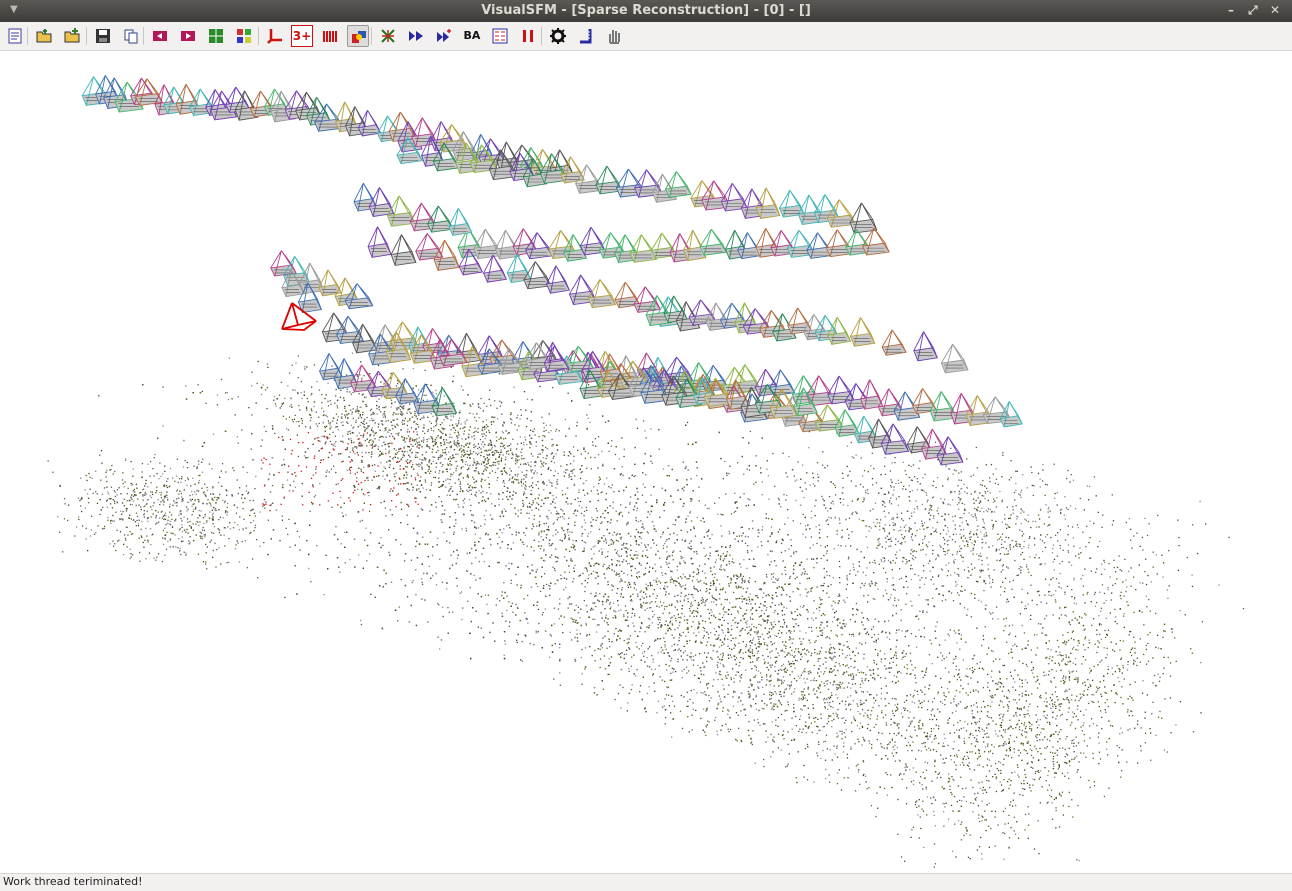 This screenshot has height=891, width=1292. I want to click on pan-tool-button, so click(614, 36).